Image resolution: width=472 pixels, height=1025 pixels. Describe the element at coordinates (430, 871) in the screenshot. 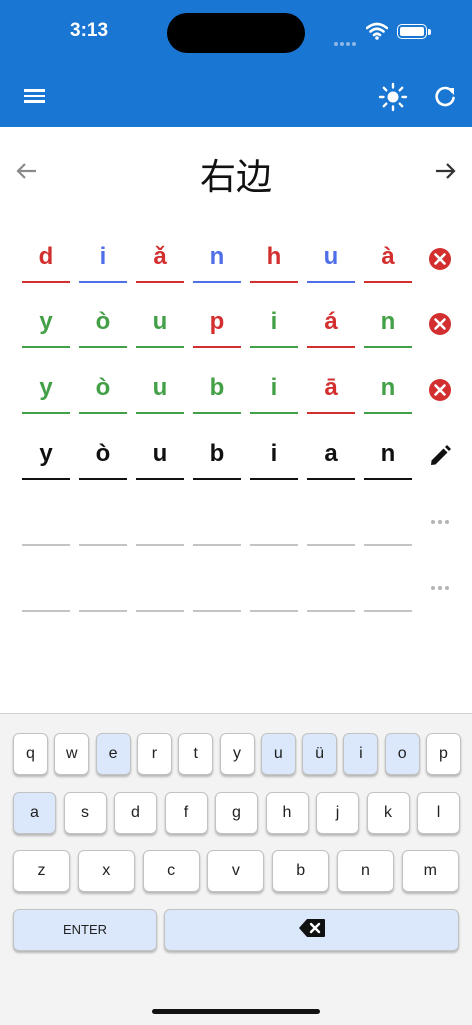

I see `key-m: m` at that location.